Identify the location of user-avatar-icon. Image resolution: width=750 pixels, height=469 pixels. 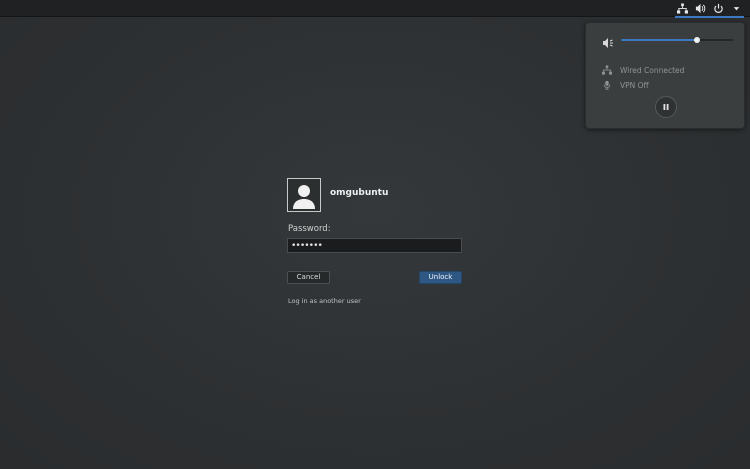
(304, 197).